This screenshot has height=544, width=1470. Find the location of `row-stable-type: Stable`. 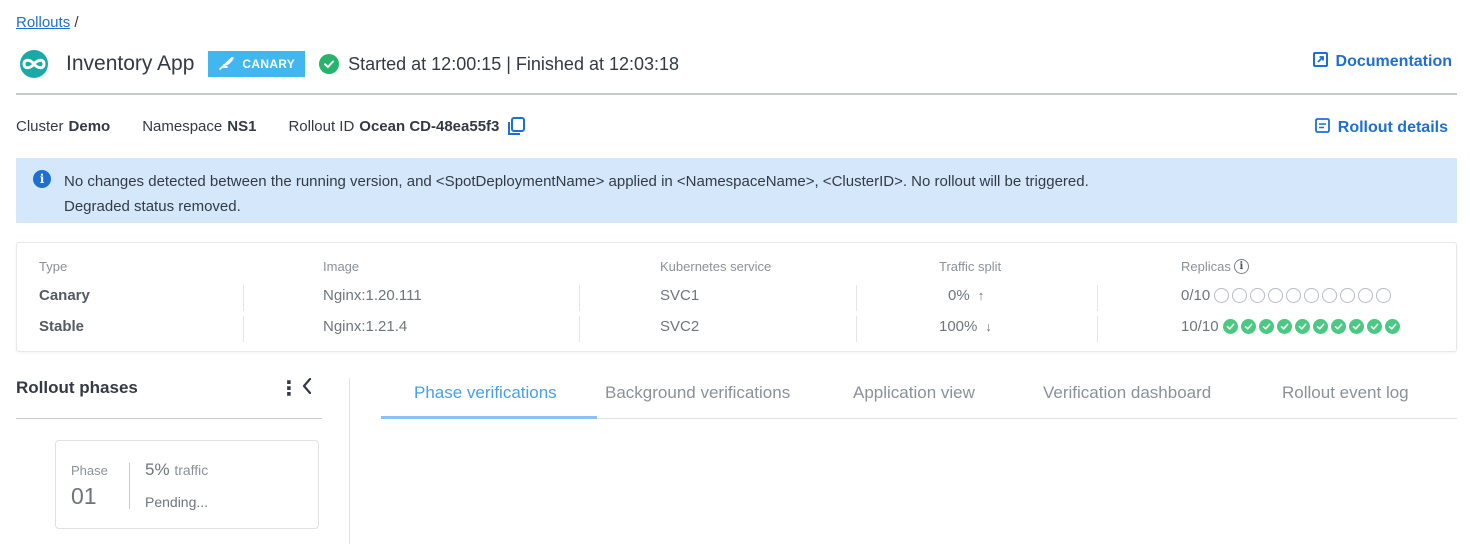

row-stable-type: Stable is located at coordinates (62, 326).